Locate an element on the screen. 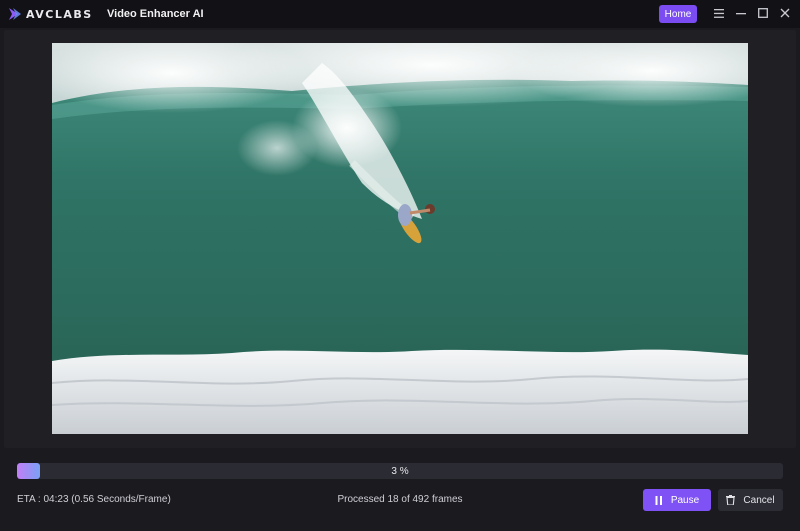 The height and width of the screenshot is (531, 800). app-title: Video Enhancer AI is located at coordinates (155, 14).